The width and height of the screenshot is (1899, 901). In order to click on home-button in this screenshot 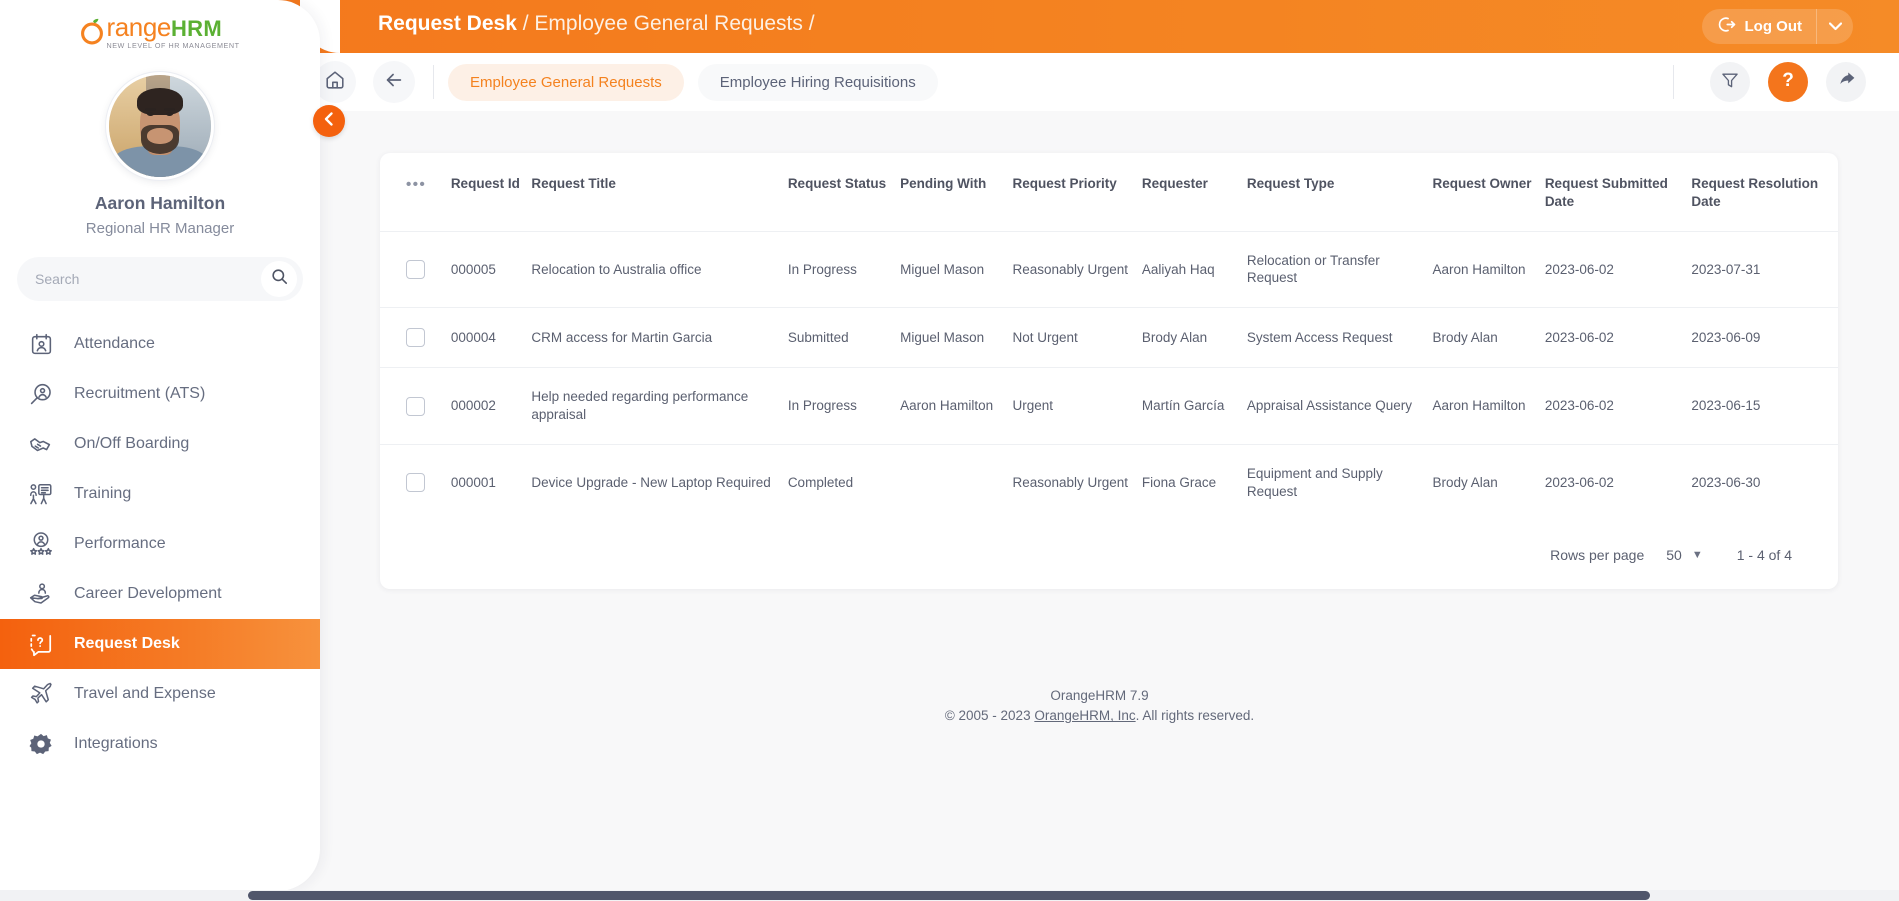, I will do `click(335, 82)`.